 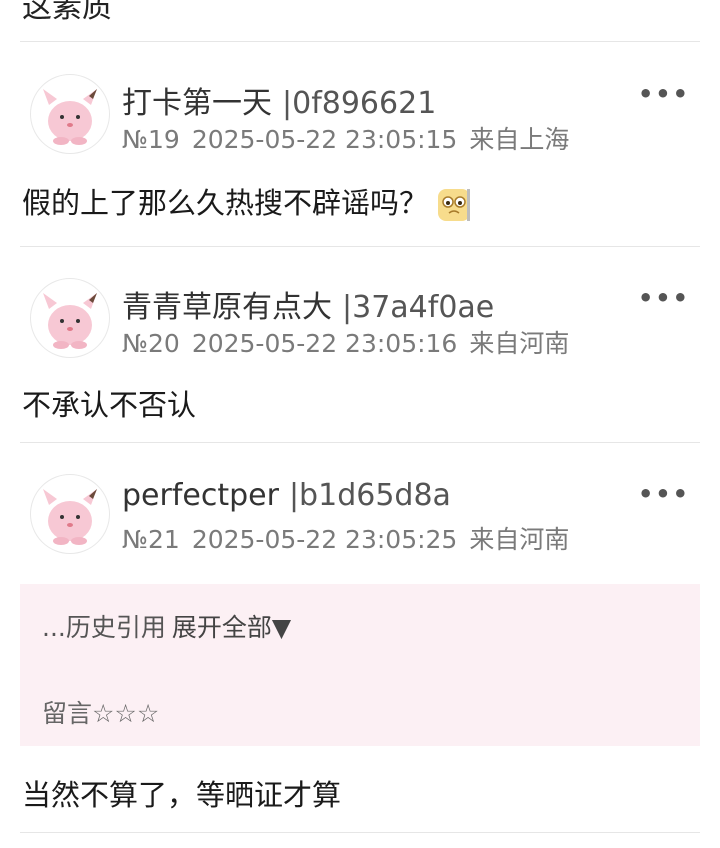 I want to click on teary-face-emoji-icon, so click(x=454, y=205).